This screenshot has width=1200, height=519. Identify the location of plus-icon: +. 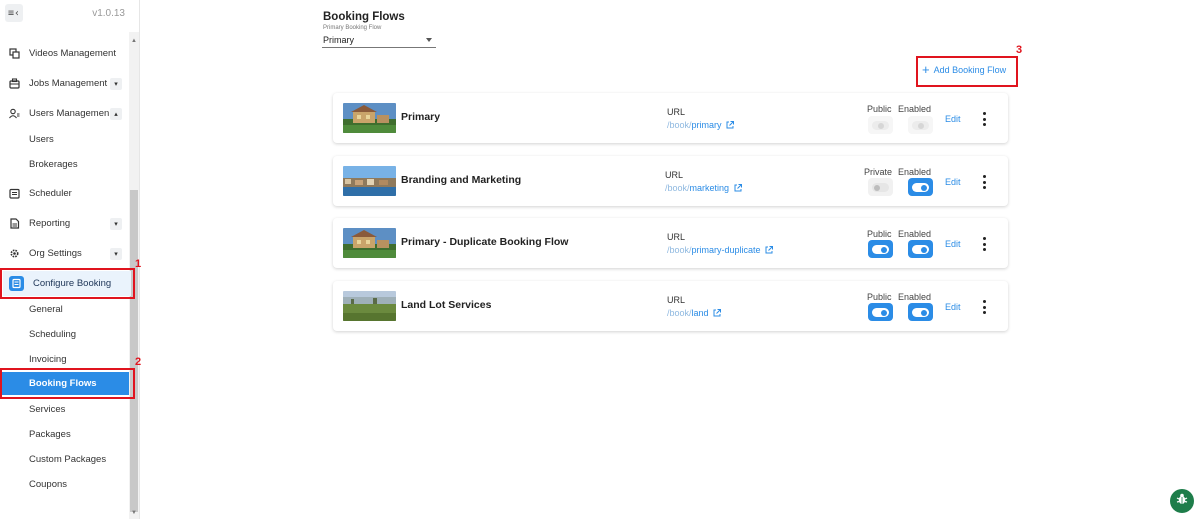
(926, 69).